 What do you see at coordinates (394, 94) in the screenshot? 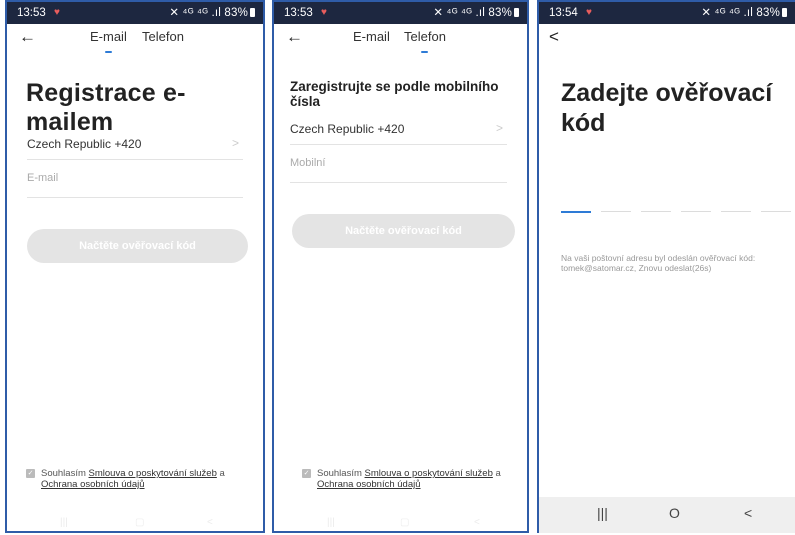
I see `page-title: Zaregistrujte se podle mobilního čísla` at bounding box center [394, 94].